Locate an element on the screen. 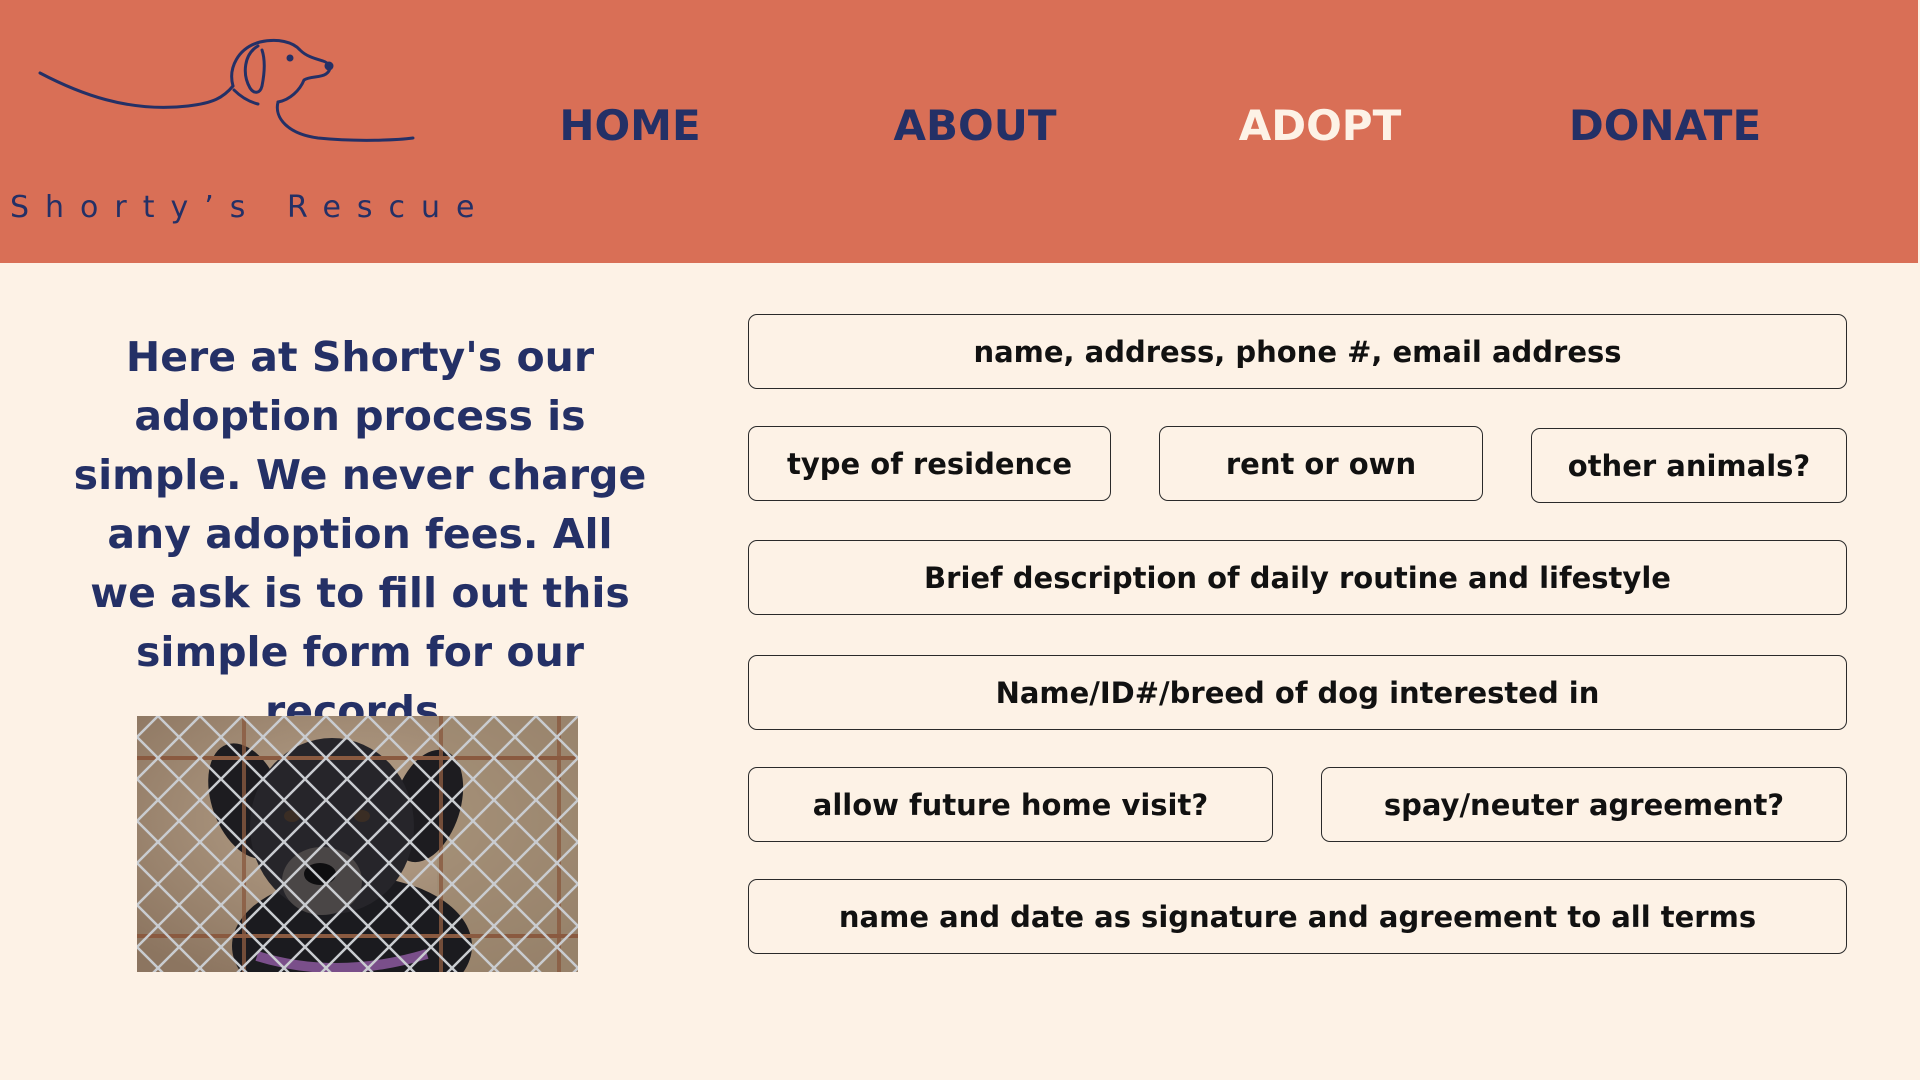  residence-type-field: type of residence is located at coordinates (929, 463).